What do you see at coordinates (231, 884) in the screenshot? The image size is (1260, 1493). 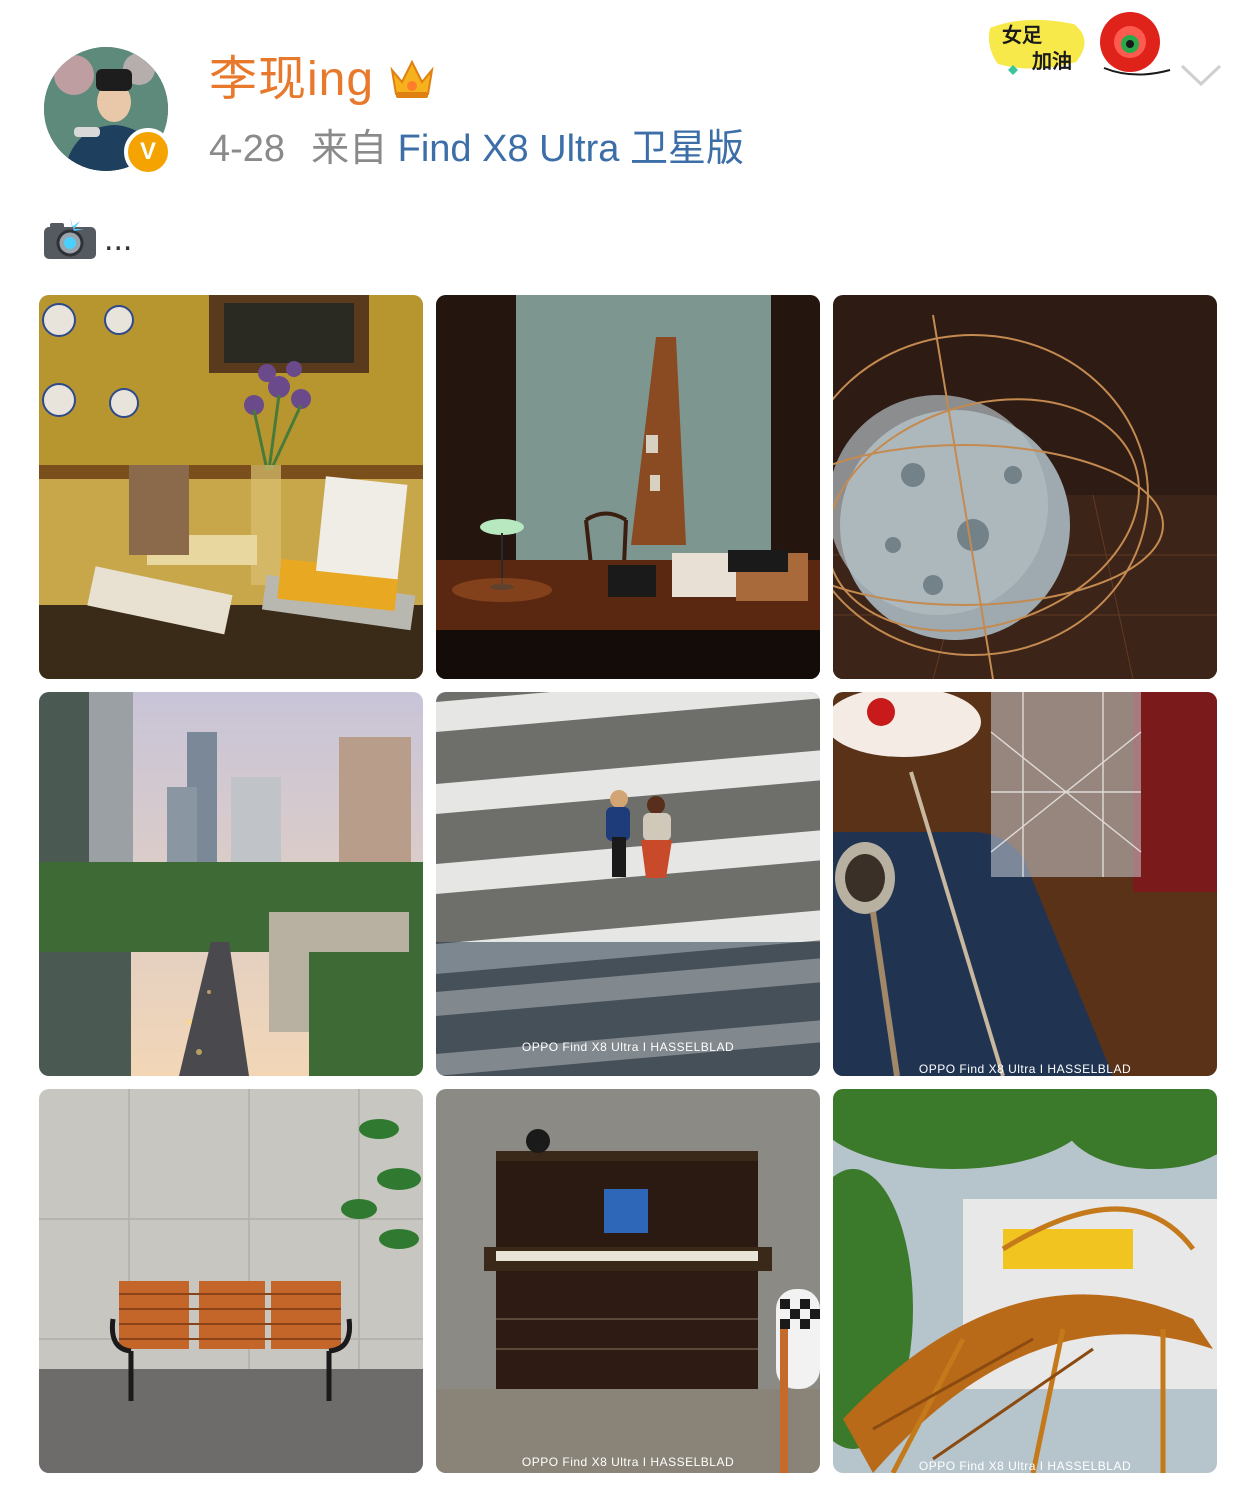 I see `photo-city-skyline` at bounding box center [231, 884].